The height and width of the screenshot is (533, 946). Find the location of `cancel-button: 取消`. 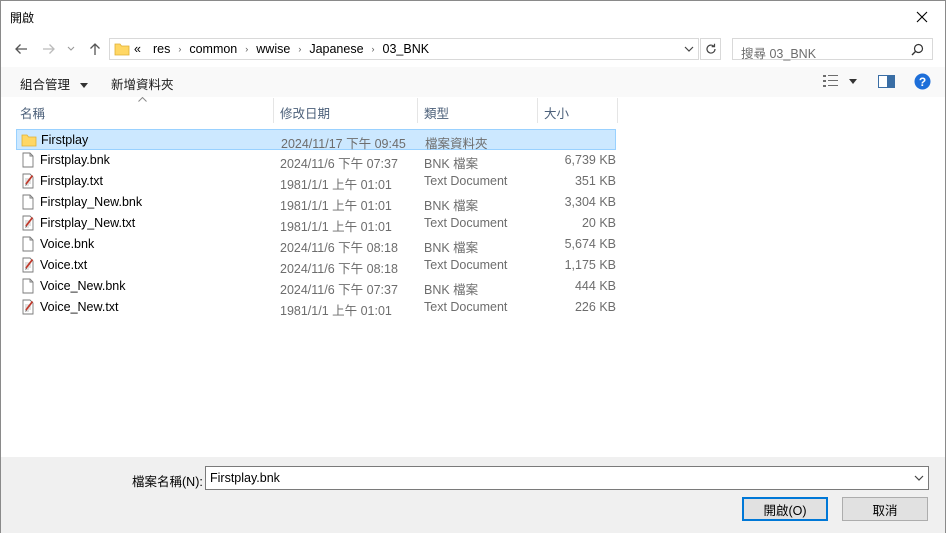

cancel-button: 取消 is located at coordinates (885, 509).